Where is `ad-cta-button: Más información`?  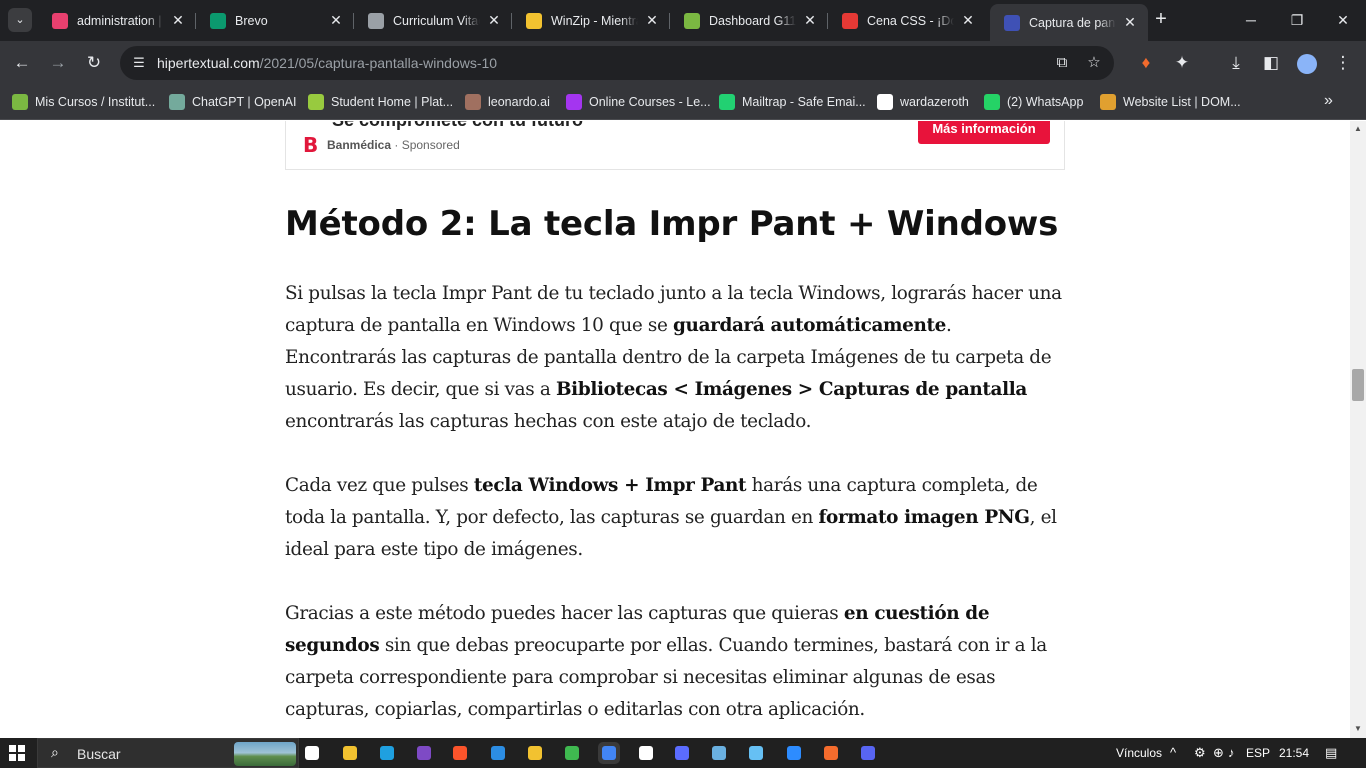
ad-cta-button: Más información is located at coordinates (984, 132).